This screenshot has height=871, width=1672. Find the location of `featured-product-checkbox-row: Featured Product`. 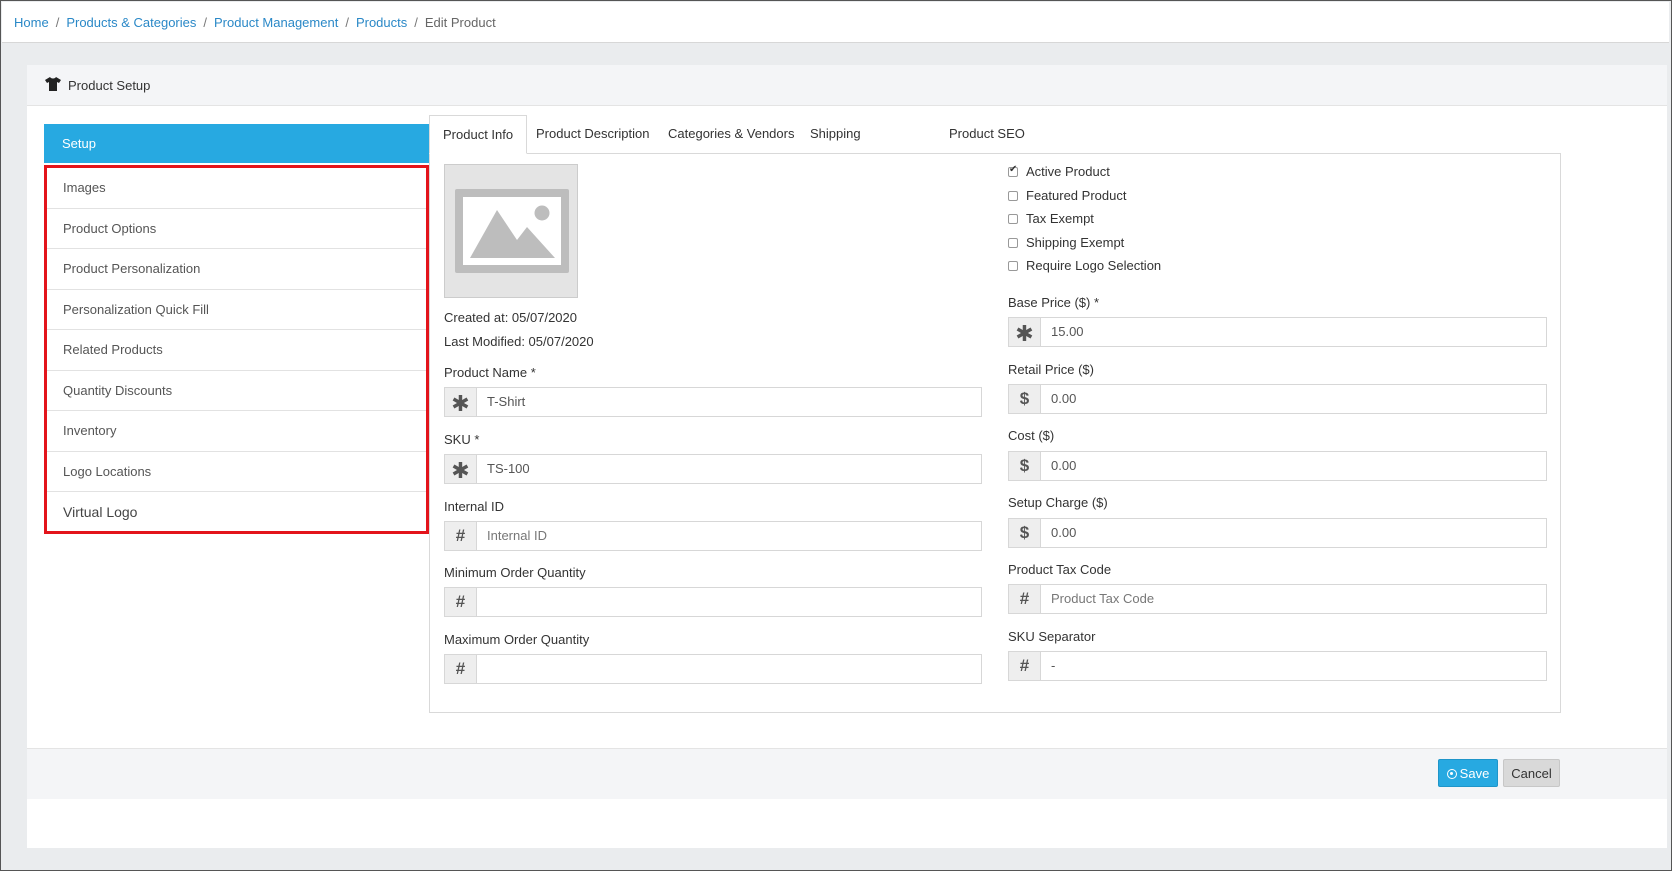

featured-product-checkbox-row: Featured Product is located at coordinates (1067, 195).